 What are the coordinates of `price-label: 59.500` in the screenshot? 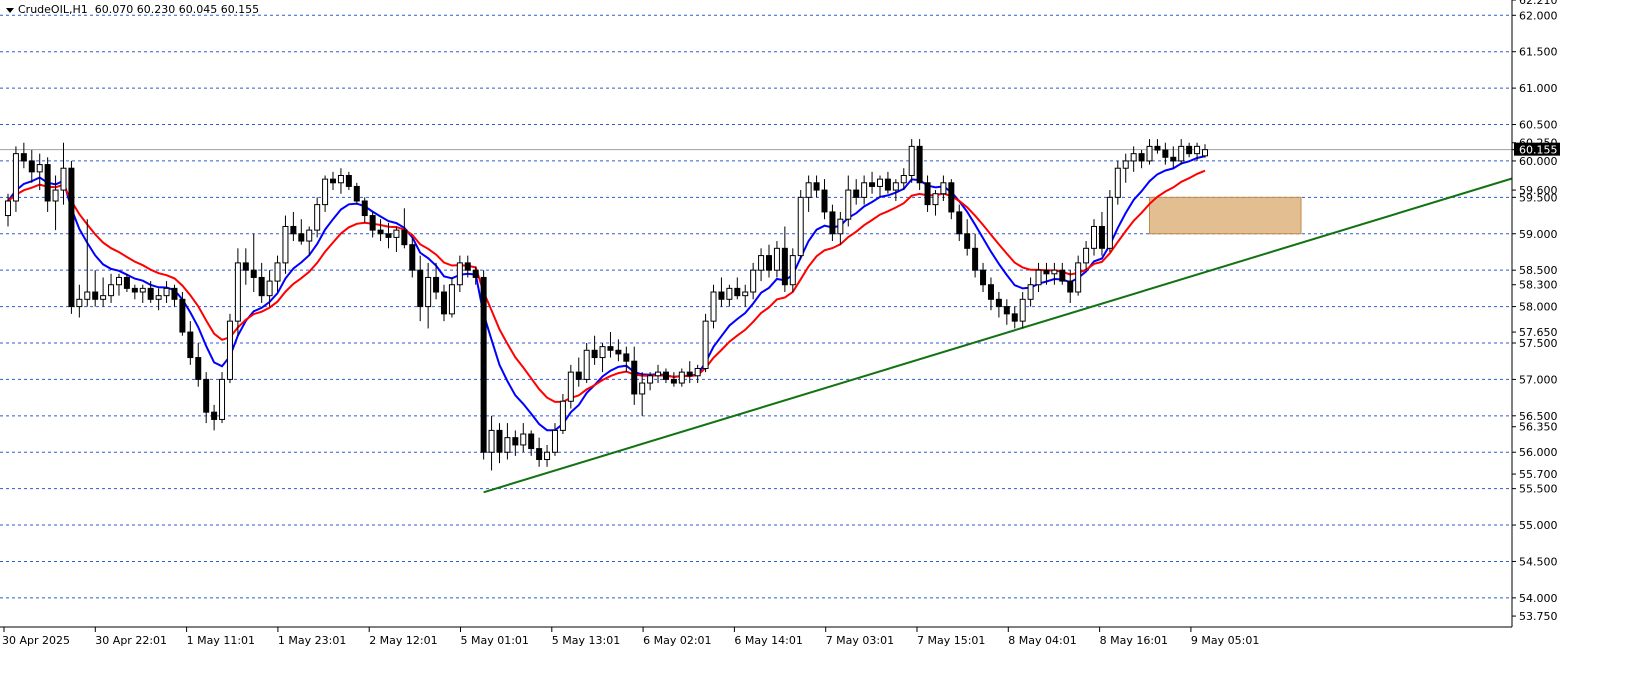 It's located at (1538, 197).